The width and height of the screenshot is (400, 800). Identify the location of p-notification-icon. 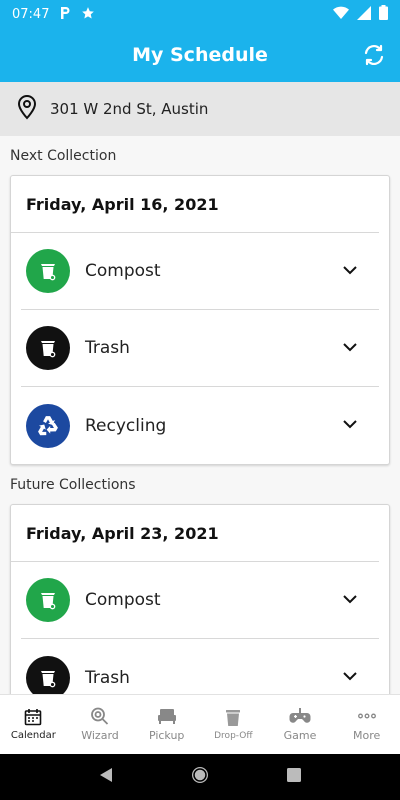
(65, 14).